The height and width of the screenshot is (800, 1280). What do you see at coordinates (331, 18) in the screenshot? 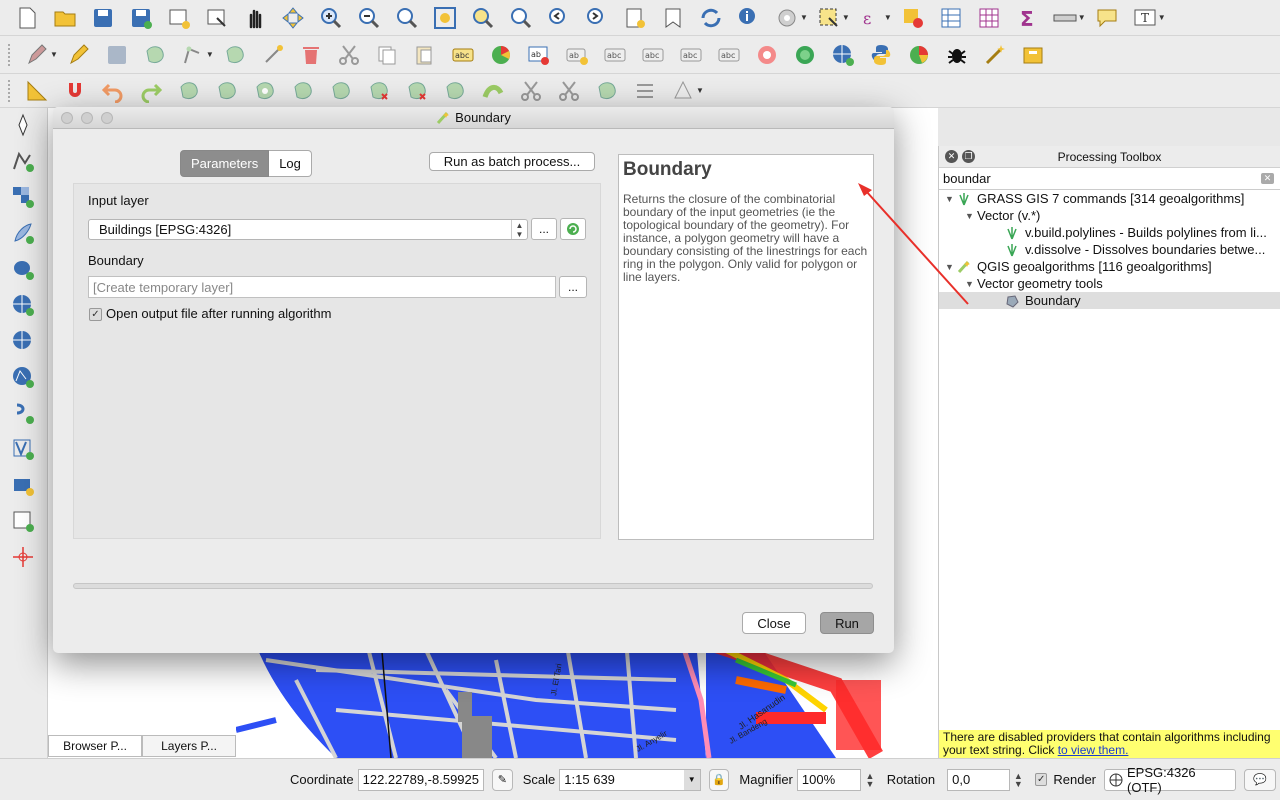
I see `zoom-in-icon` at bounding box center [331, 18].